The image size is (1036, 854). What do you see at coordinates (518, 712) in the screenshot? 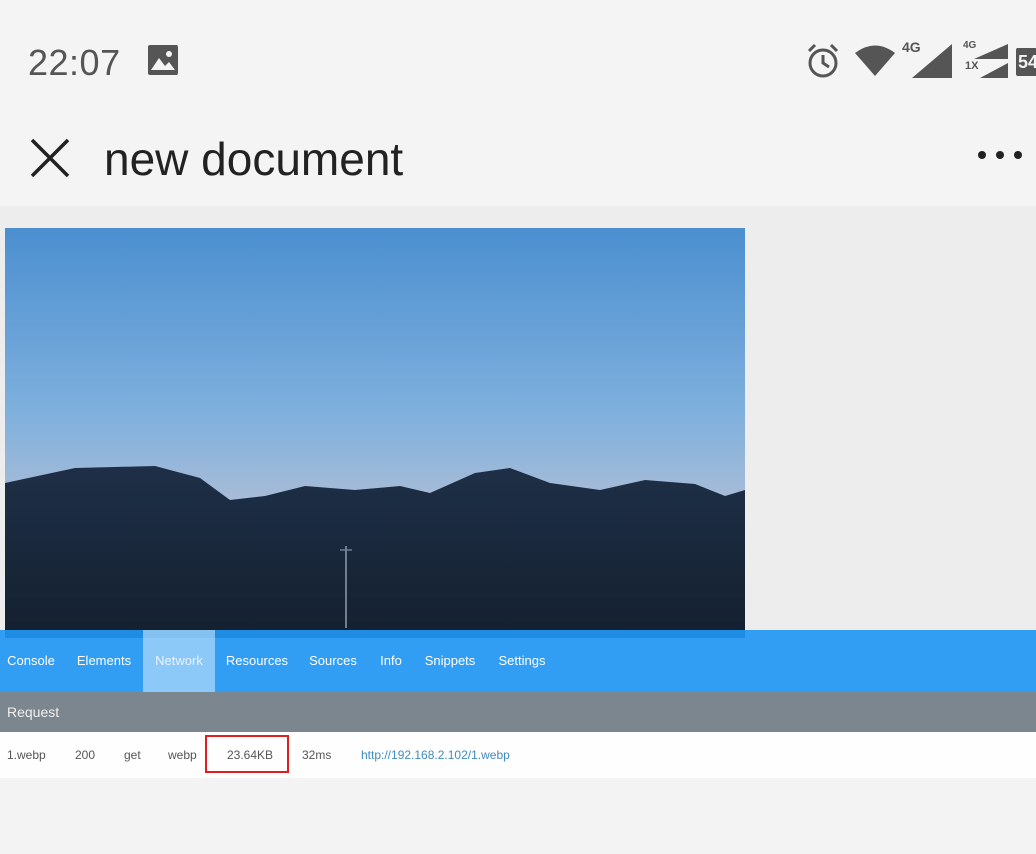
I see `request-header: Request` at bounding box center [518, 712].